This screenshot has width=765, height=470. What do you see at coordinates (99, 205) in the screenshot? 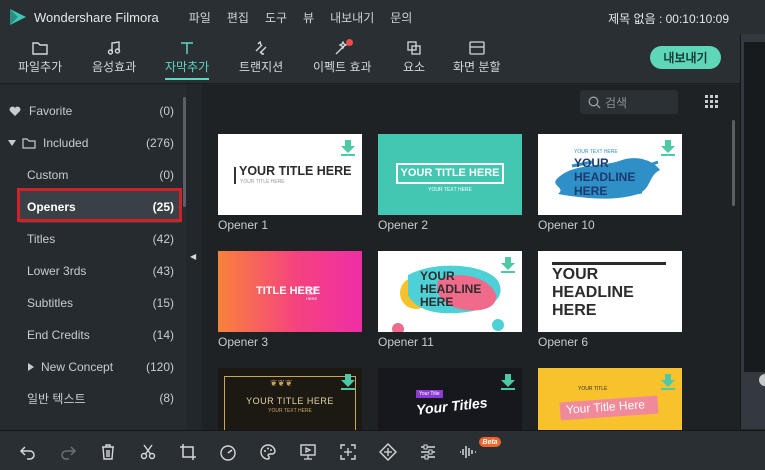
I see `selection-highlight-box` at bounding box center [99, 205].